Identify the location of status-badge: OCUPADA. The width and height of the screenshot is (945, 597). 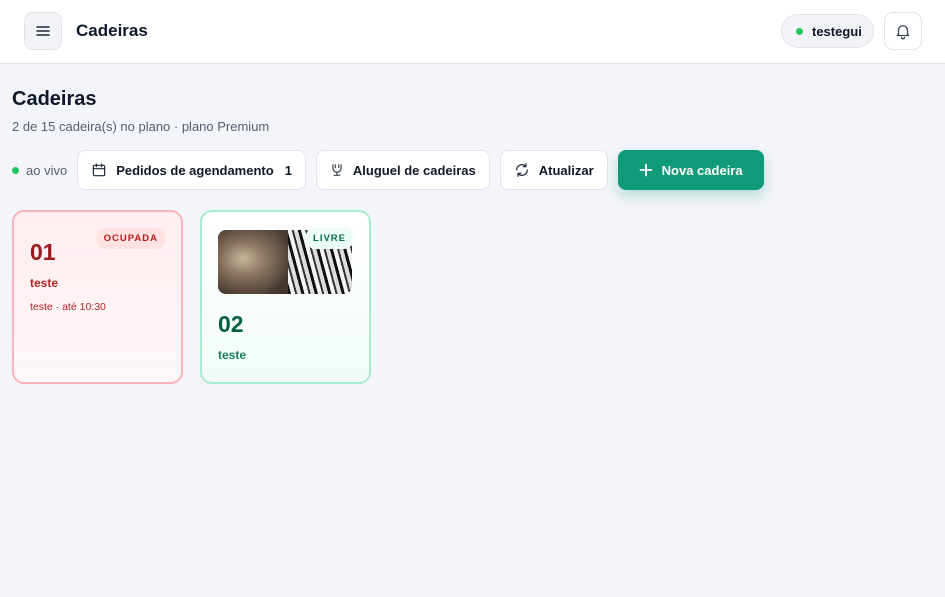
(130, 238).